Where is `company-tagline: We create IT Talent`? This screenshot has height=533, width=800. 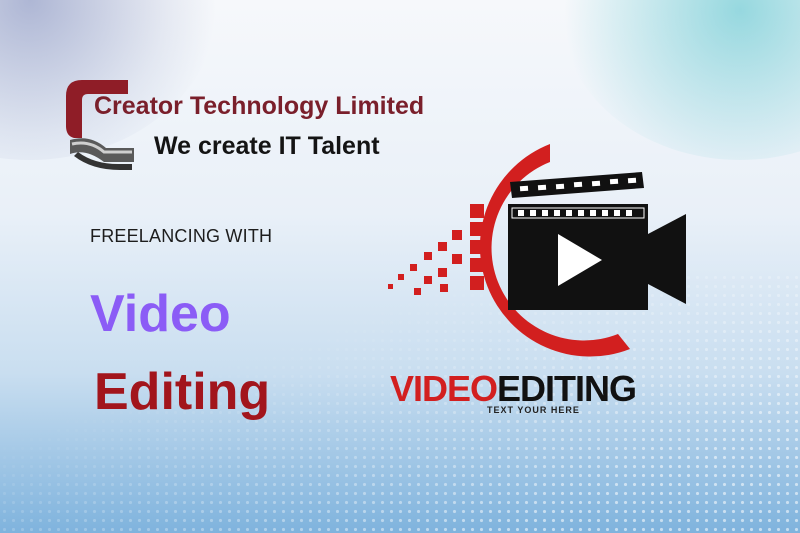
company-tagline: We create IT Talent is located at coordinates (267, 146).